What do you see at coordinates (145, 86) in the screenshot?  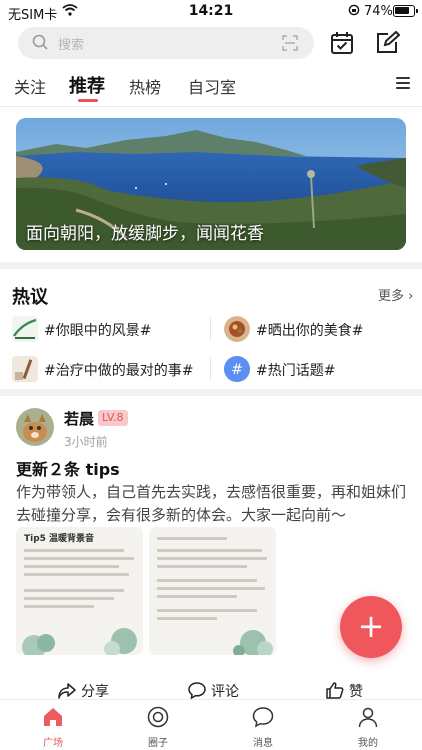 I see `tab-hot-list: 热榜` at bounding box center [145, 86].